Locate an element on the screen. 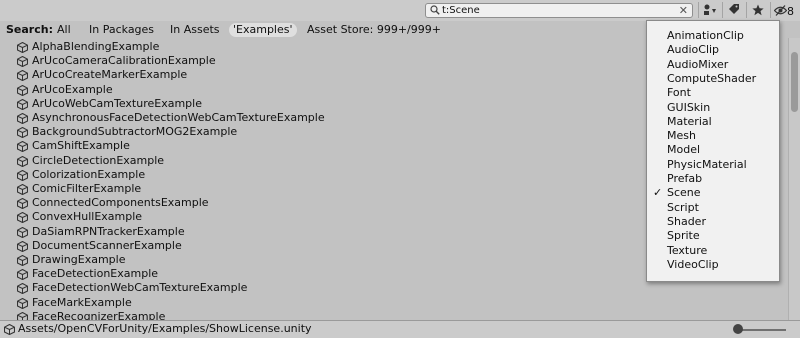 This screenshot has height=338, width=800. type-filter-option-computeshader: ComputeShader is located at coordinates (713, 79).